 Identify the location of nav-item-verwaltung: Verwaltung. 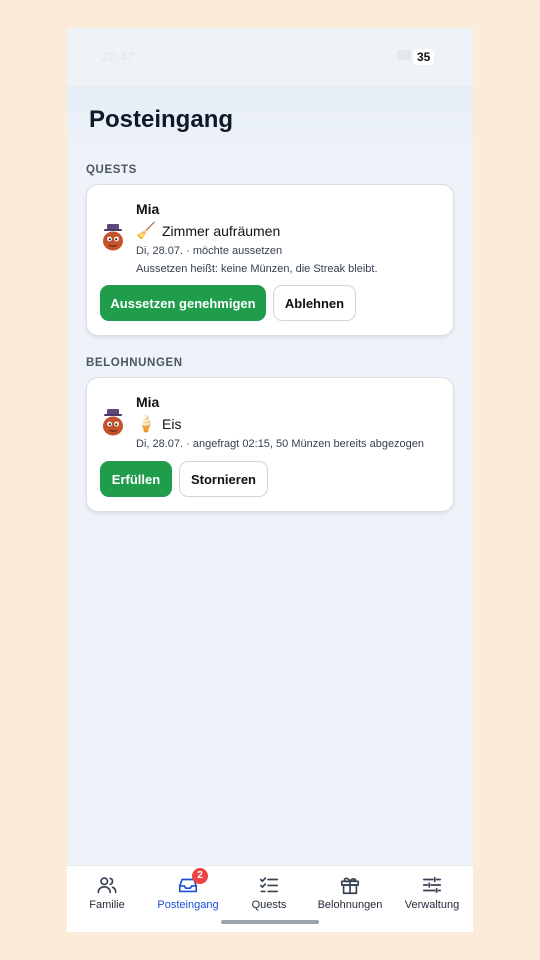
(432, 892).